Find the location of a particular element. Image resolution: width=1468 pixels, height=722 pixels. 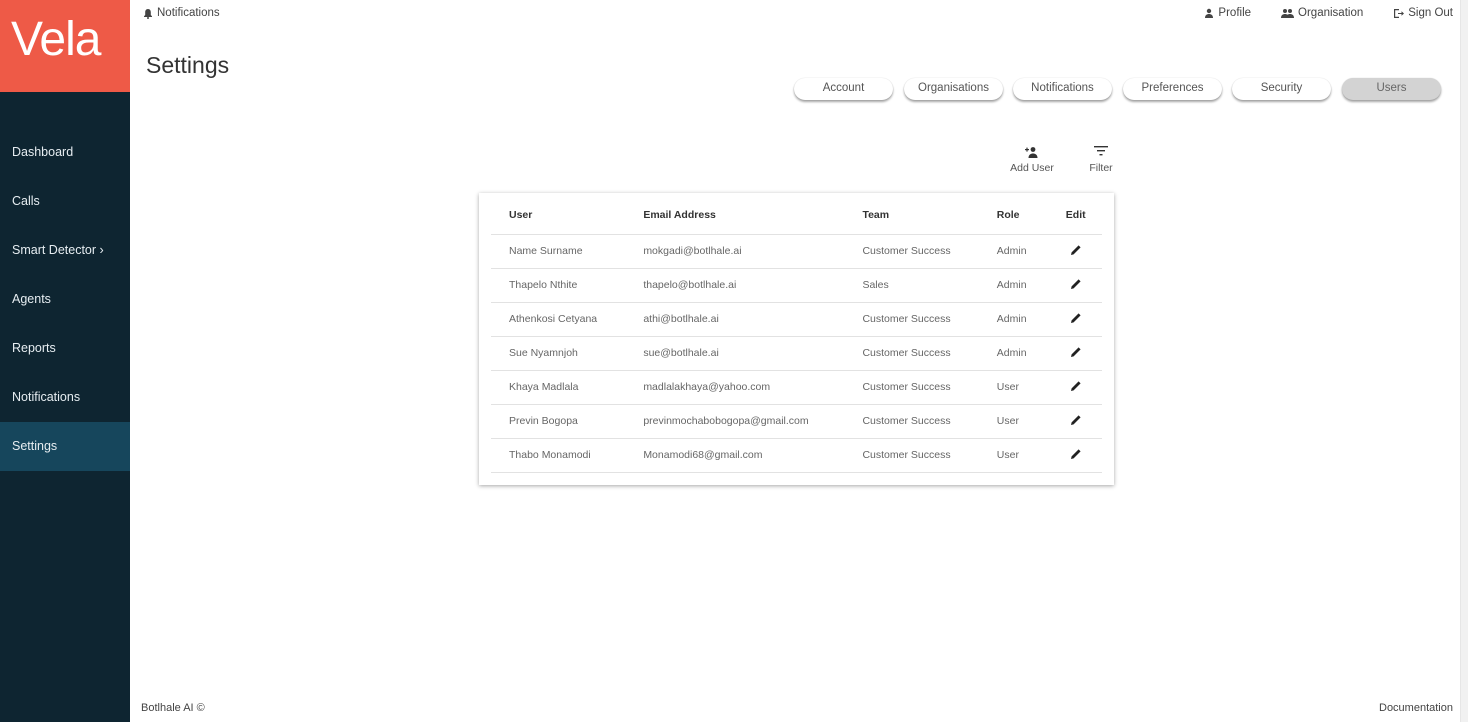

cell-email: Monamodi68@gmail.com is located at coordinates (735, 455).